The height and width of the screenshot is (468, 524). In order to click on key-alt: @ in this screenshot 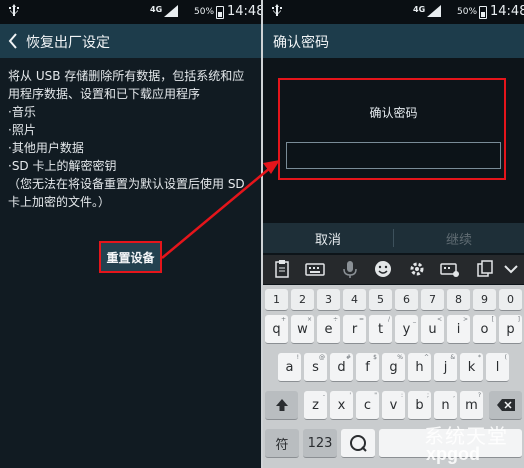, I will do `click(322, 357)`.